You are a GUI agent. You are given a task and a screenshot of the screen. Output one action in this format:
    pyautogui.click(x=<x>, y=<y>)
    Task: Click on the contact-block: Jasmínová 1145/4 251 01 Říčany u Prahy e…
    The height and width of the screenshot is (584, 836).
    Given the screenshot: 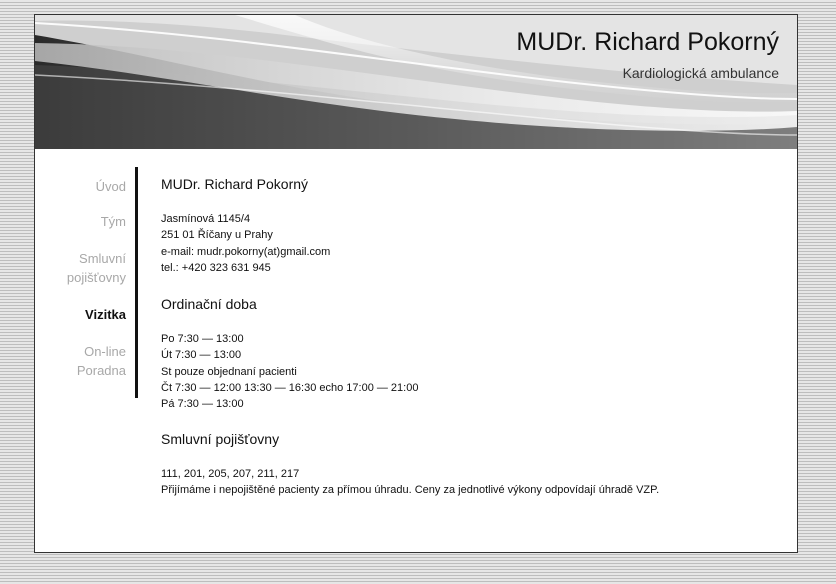 What is the action you would take?
    pyautogui.click(x=471, y=243)
    